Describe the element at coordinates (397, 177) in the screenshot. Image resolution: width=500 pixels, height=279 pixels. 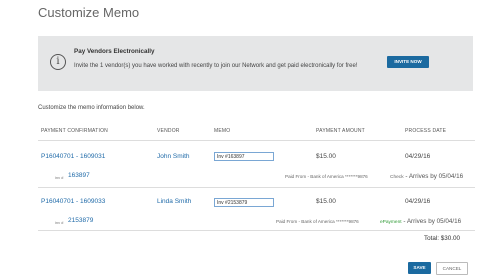
I see `payment-method: Check` at that location.